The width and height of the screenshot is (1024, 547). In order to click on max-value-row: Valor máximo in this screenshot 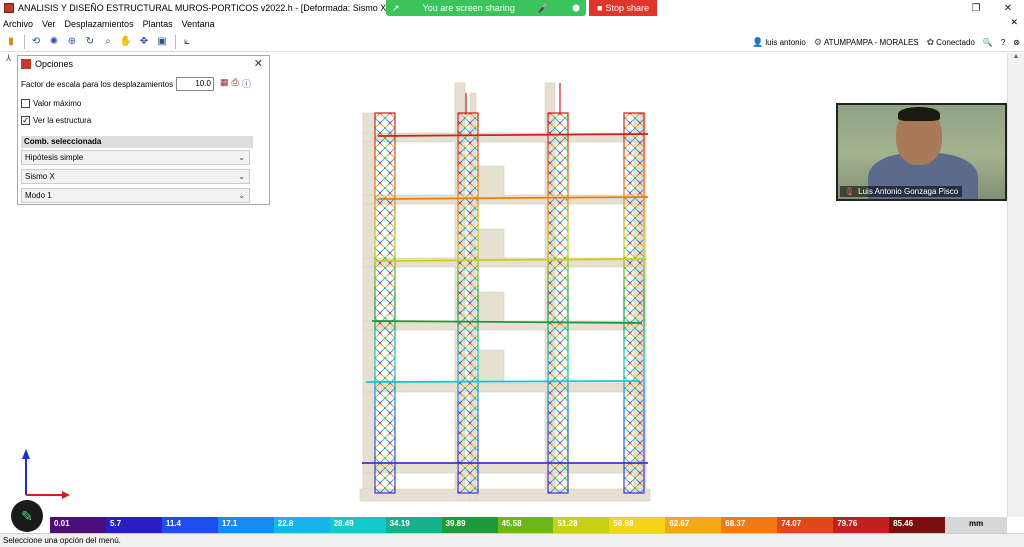, I will do `click(51, 103)`.